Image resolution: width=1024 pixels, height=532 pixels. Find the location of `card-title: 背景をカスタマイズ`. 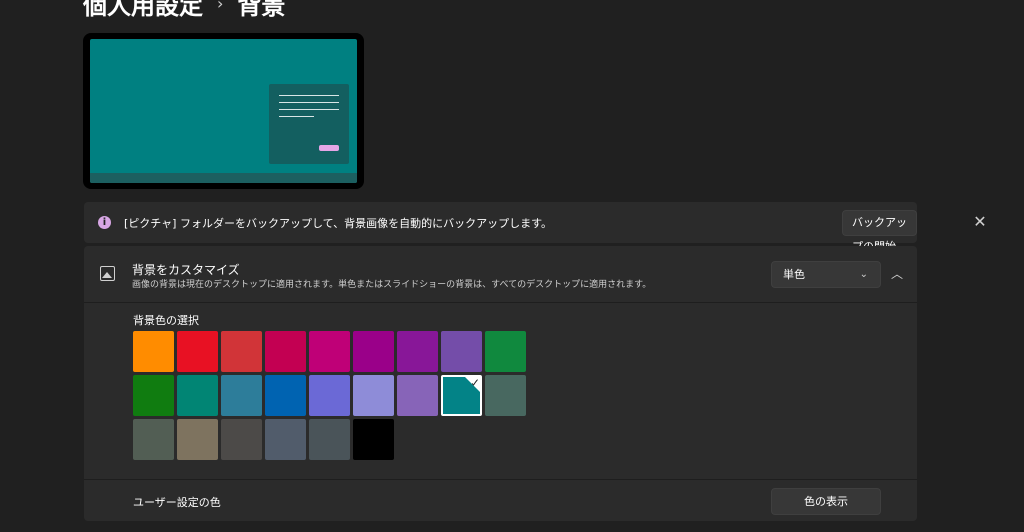

card-title: 背景をカスタマイズ is located at coordinates (186, 270).